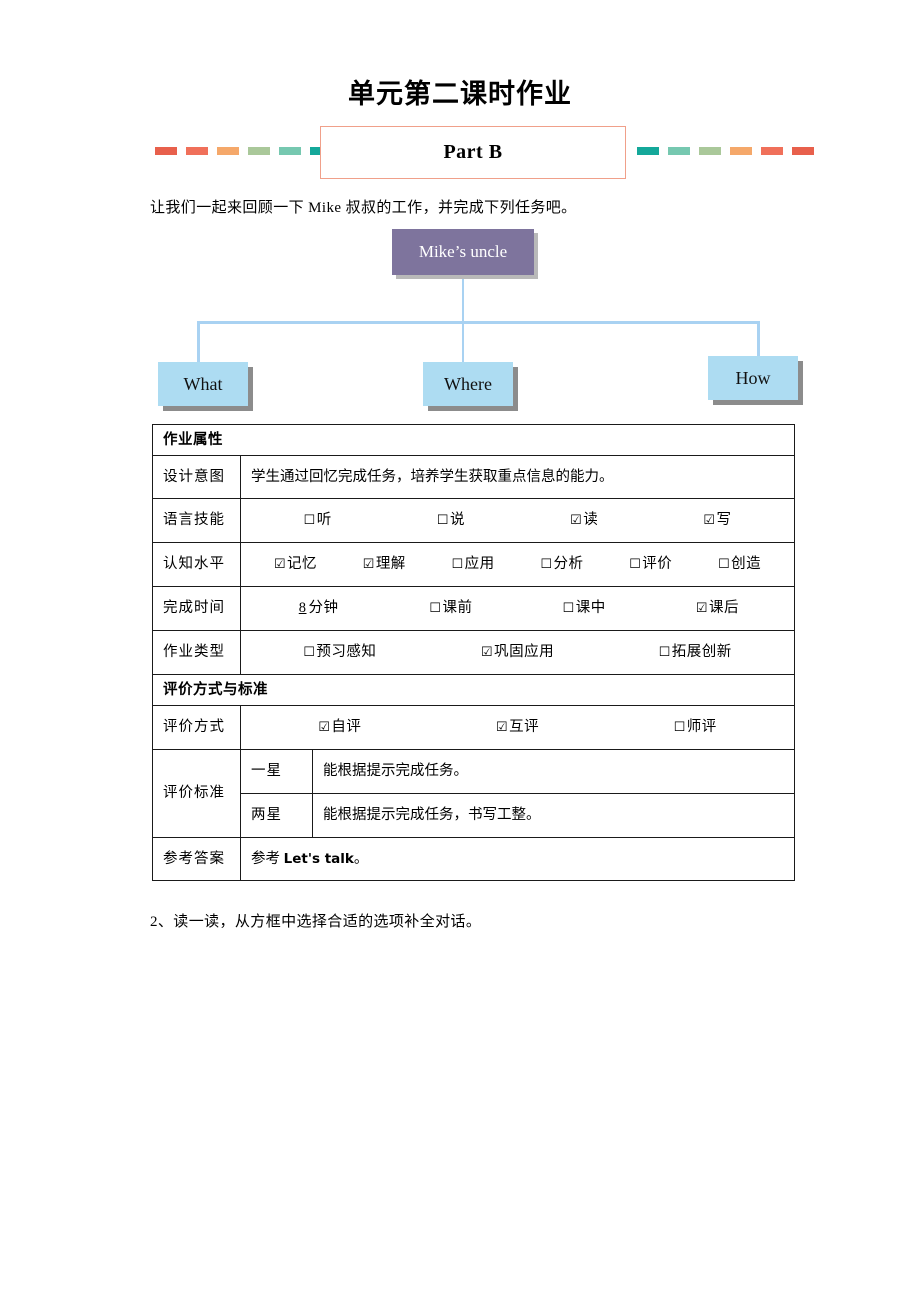 The image size is (920, 1302). What do you see at coordinates (650, 564) in the screenshot?
I see `option-evaluate: ☐评价` at bounding box center [650, 564].